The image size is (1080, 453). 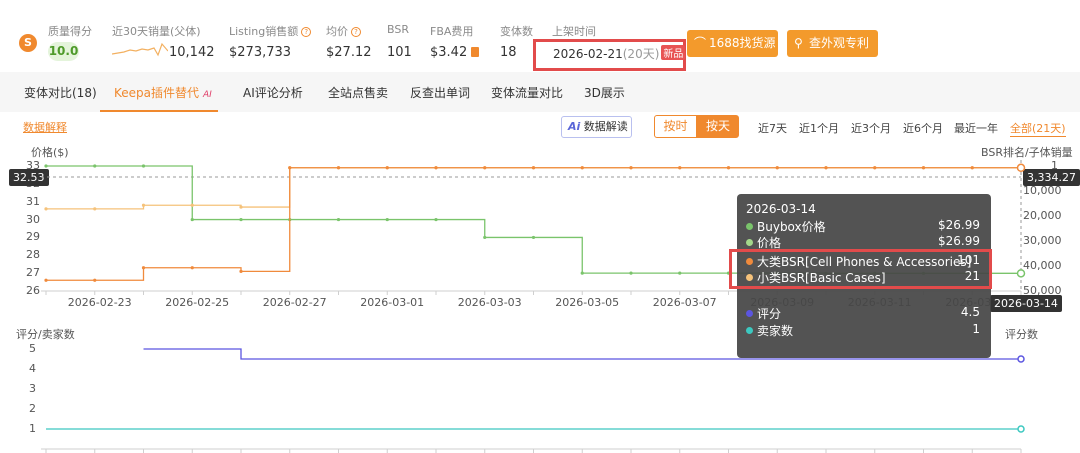 What do you see at coordinates (970, 312) in the screenshot?
I see `tooltip-row-value: 4.5` at bounding box center [970, 312].